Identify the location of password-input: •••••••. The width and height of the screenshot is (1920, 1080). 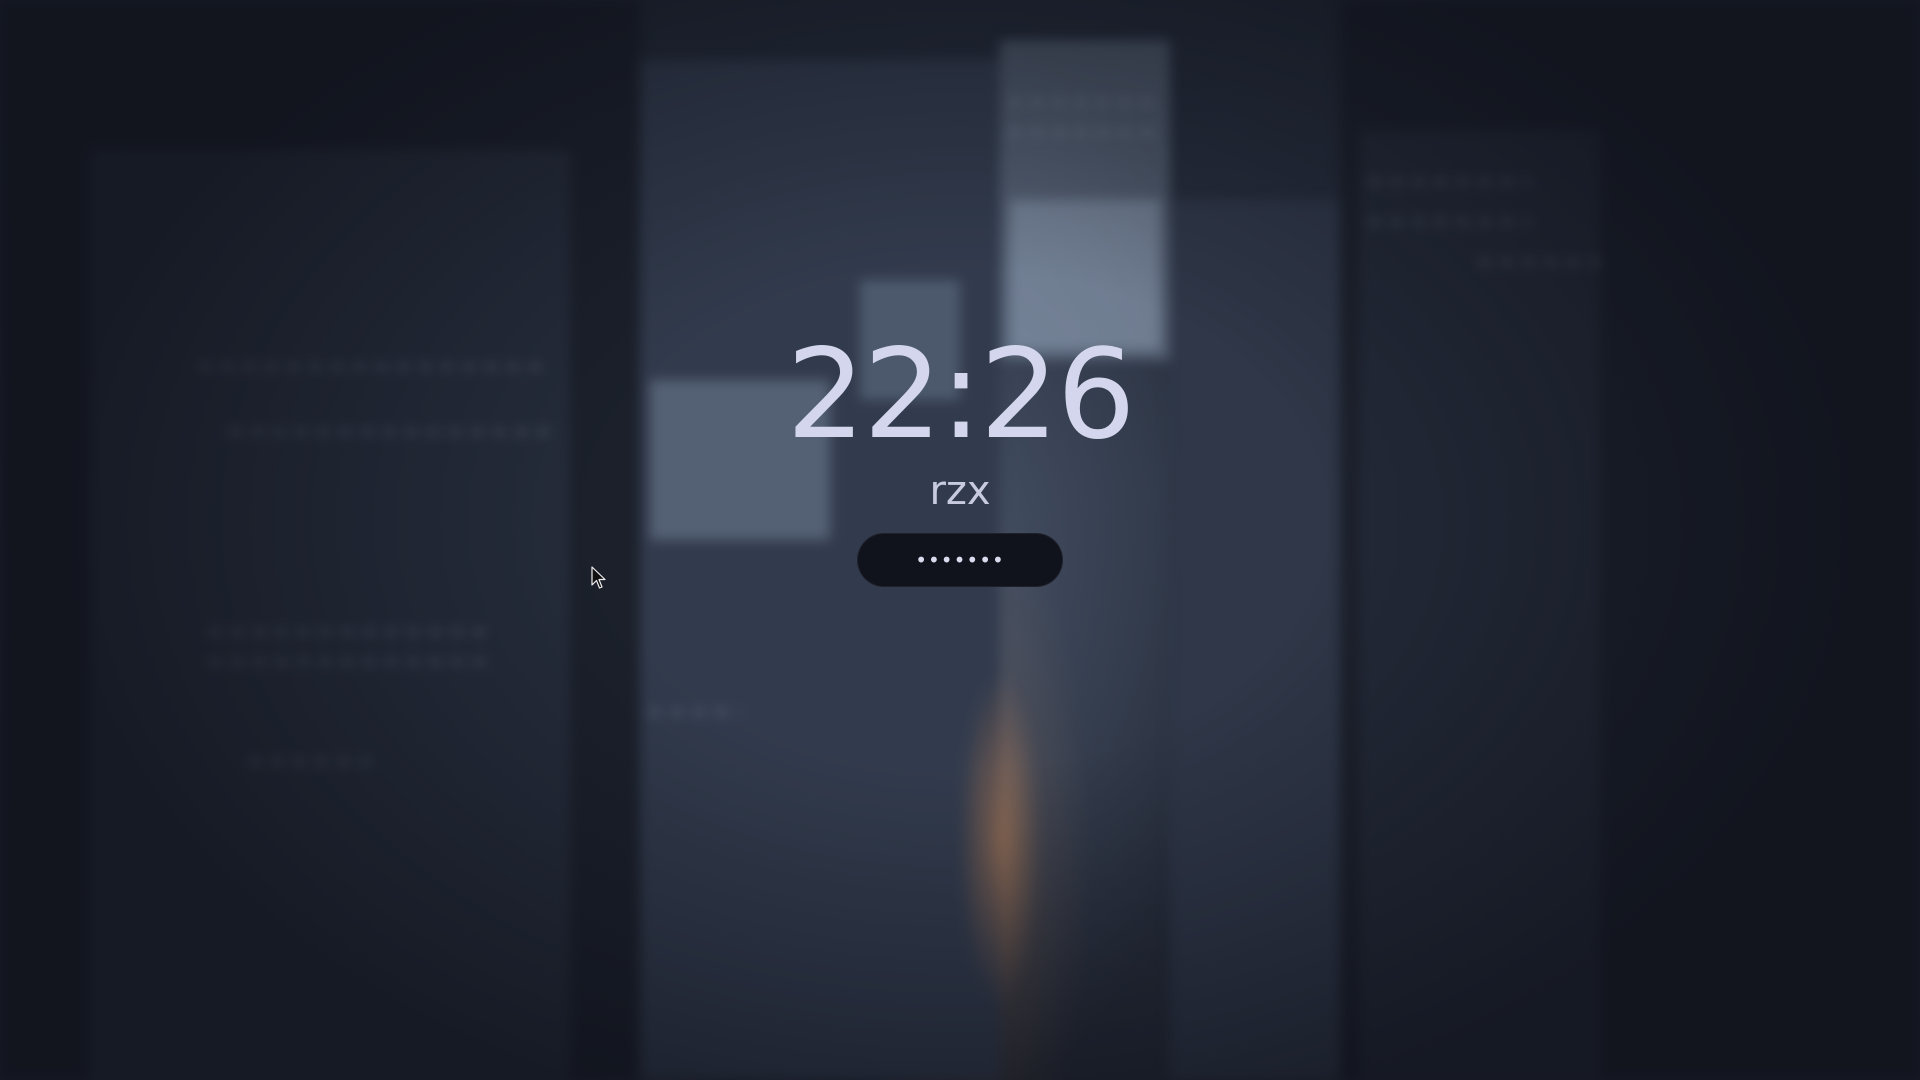
(960, 560).